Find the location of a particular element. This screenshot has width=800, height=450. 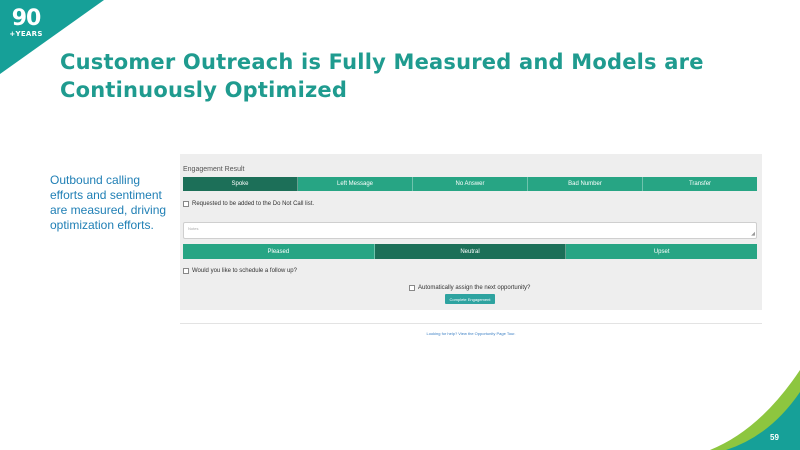

notes-placeholder: Notes is located at coordinates (193, 228).